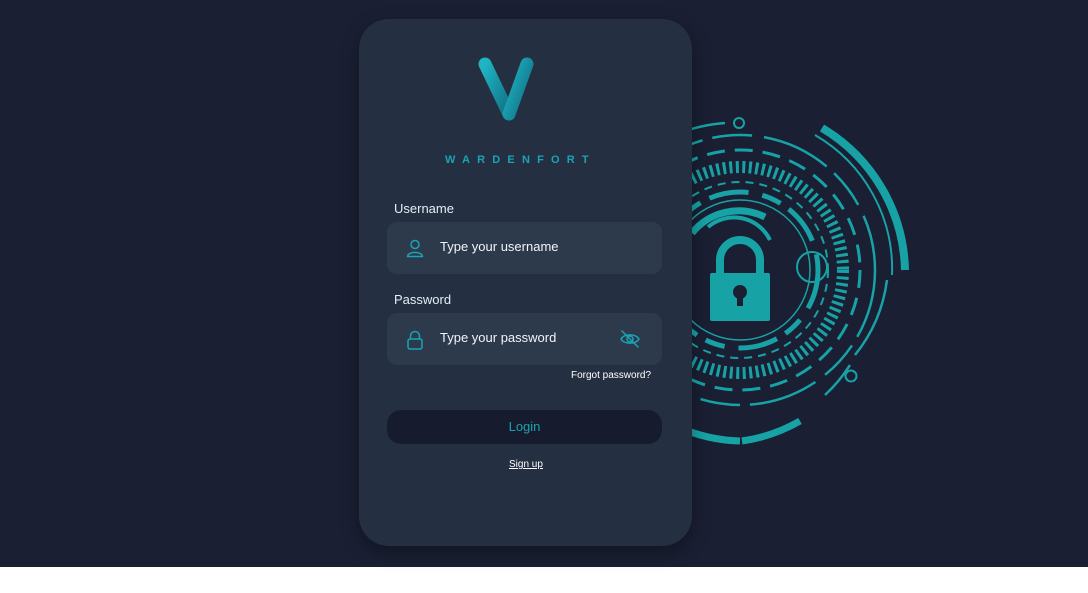 The image size is (1088, 593). I want to click on forgot-password-link: Forgot password?, so click(611, 375).